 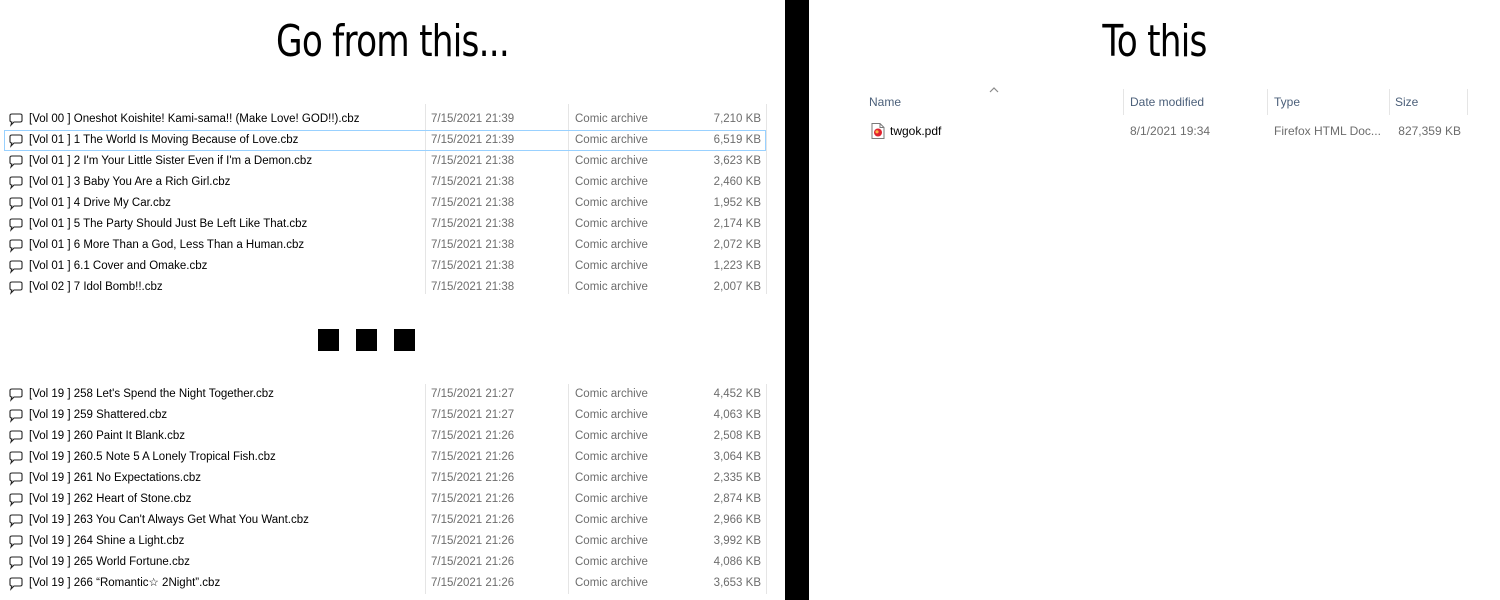 I want to click on file-name: [Vol 01 ] 4 Drive My Car.cbz, so click(x=100, y=203).